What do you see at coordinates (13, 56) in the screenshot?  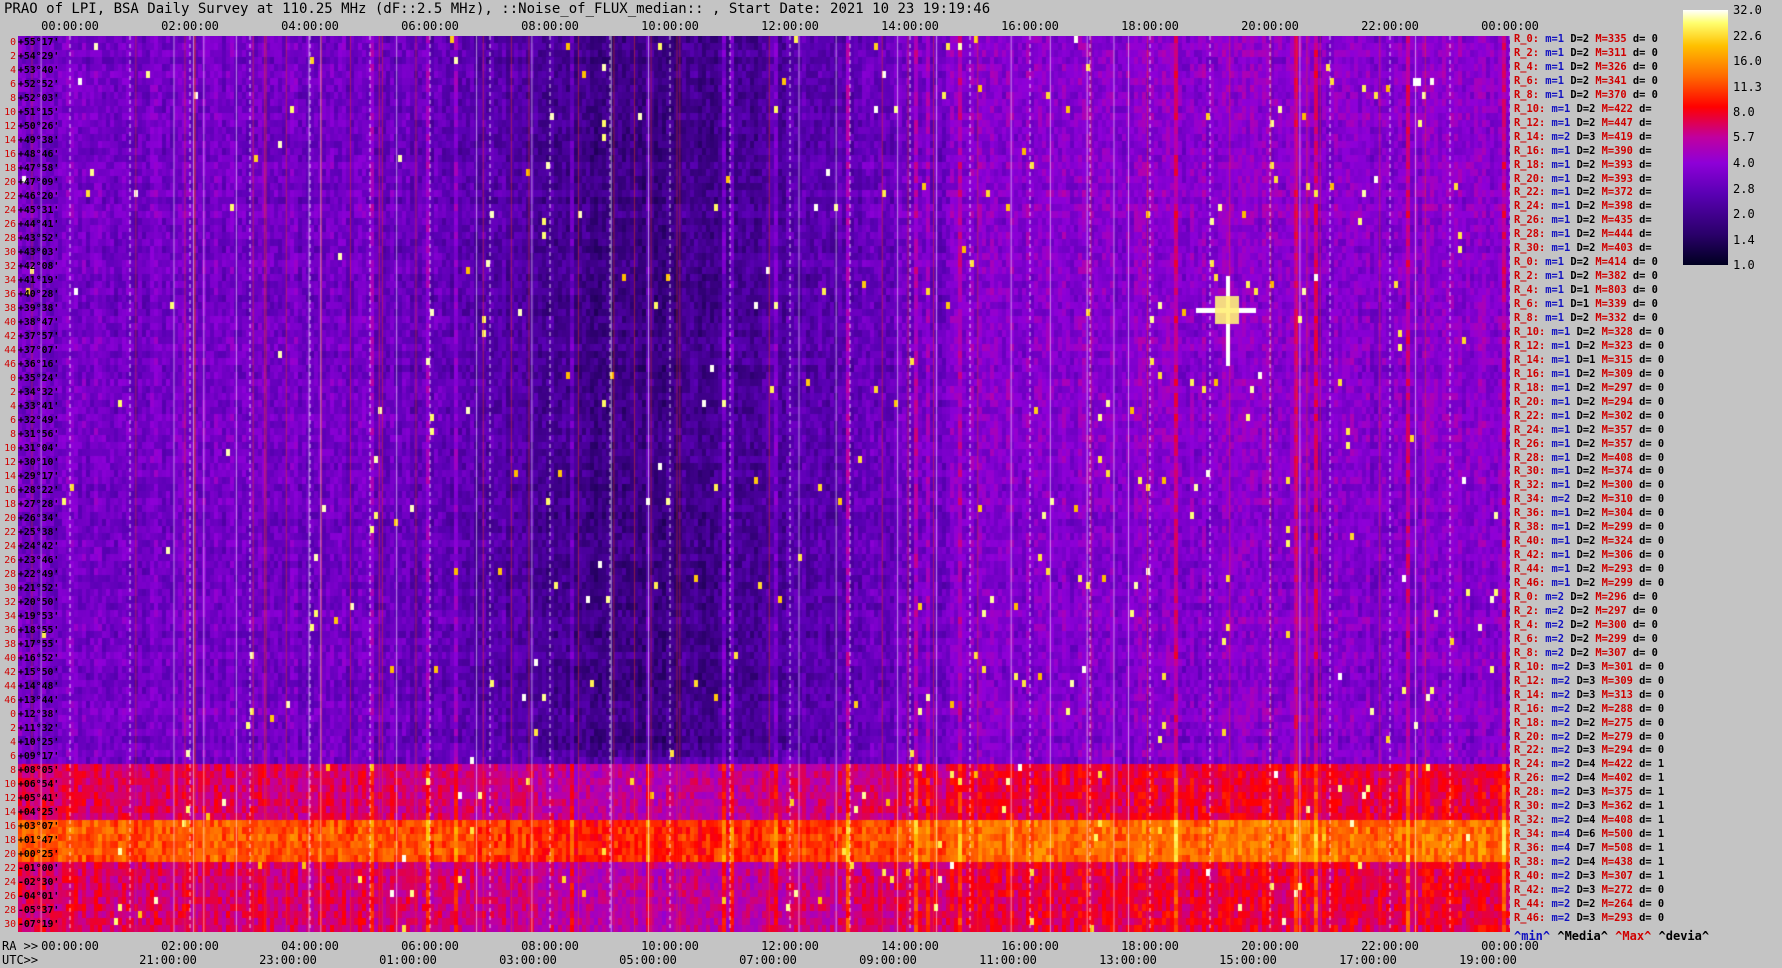 I see `beam-index: 2` at bounding box center [13, 56].